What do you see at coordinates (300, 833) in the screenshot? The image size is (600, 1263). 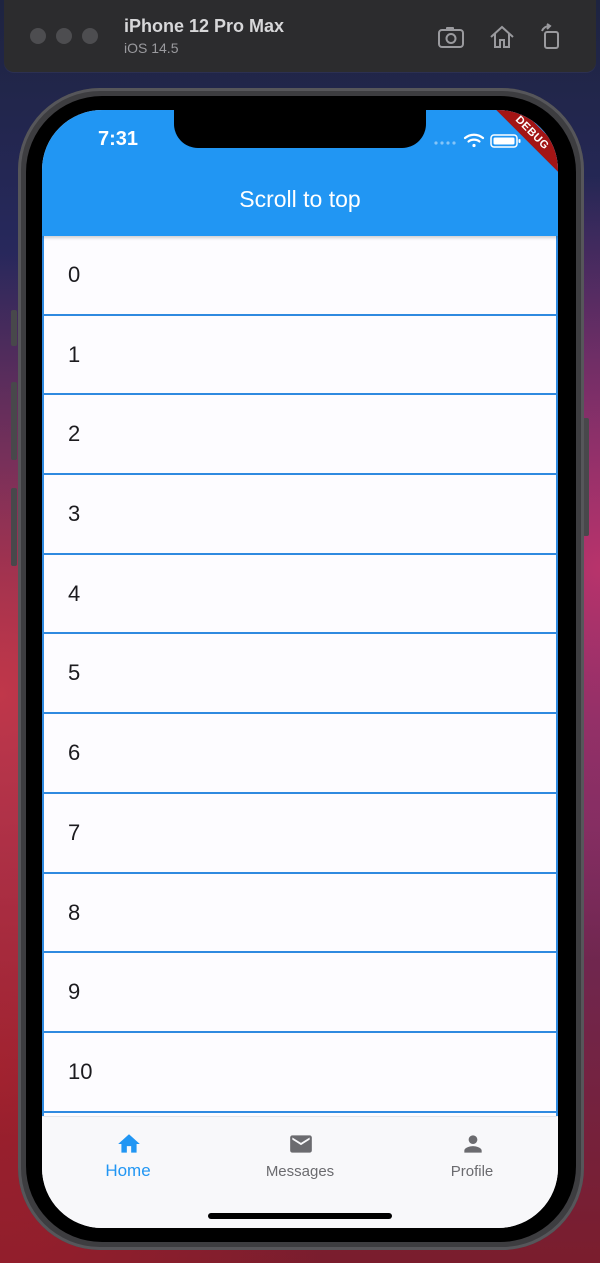 I see `list-item: 7` at bounding box center [300, 833].